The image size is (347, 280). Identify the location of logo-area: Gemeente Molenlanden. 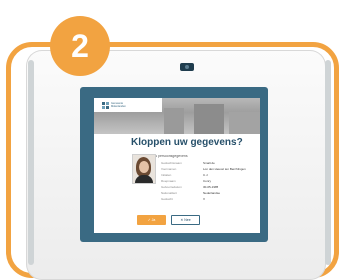
(128, 105).